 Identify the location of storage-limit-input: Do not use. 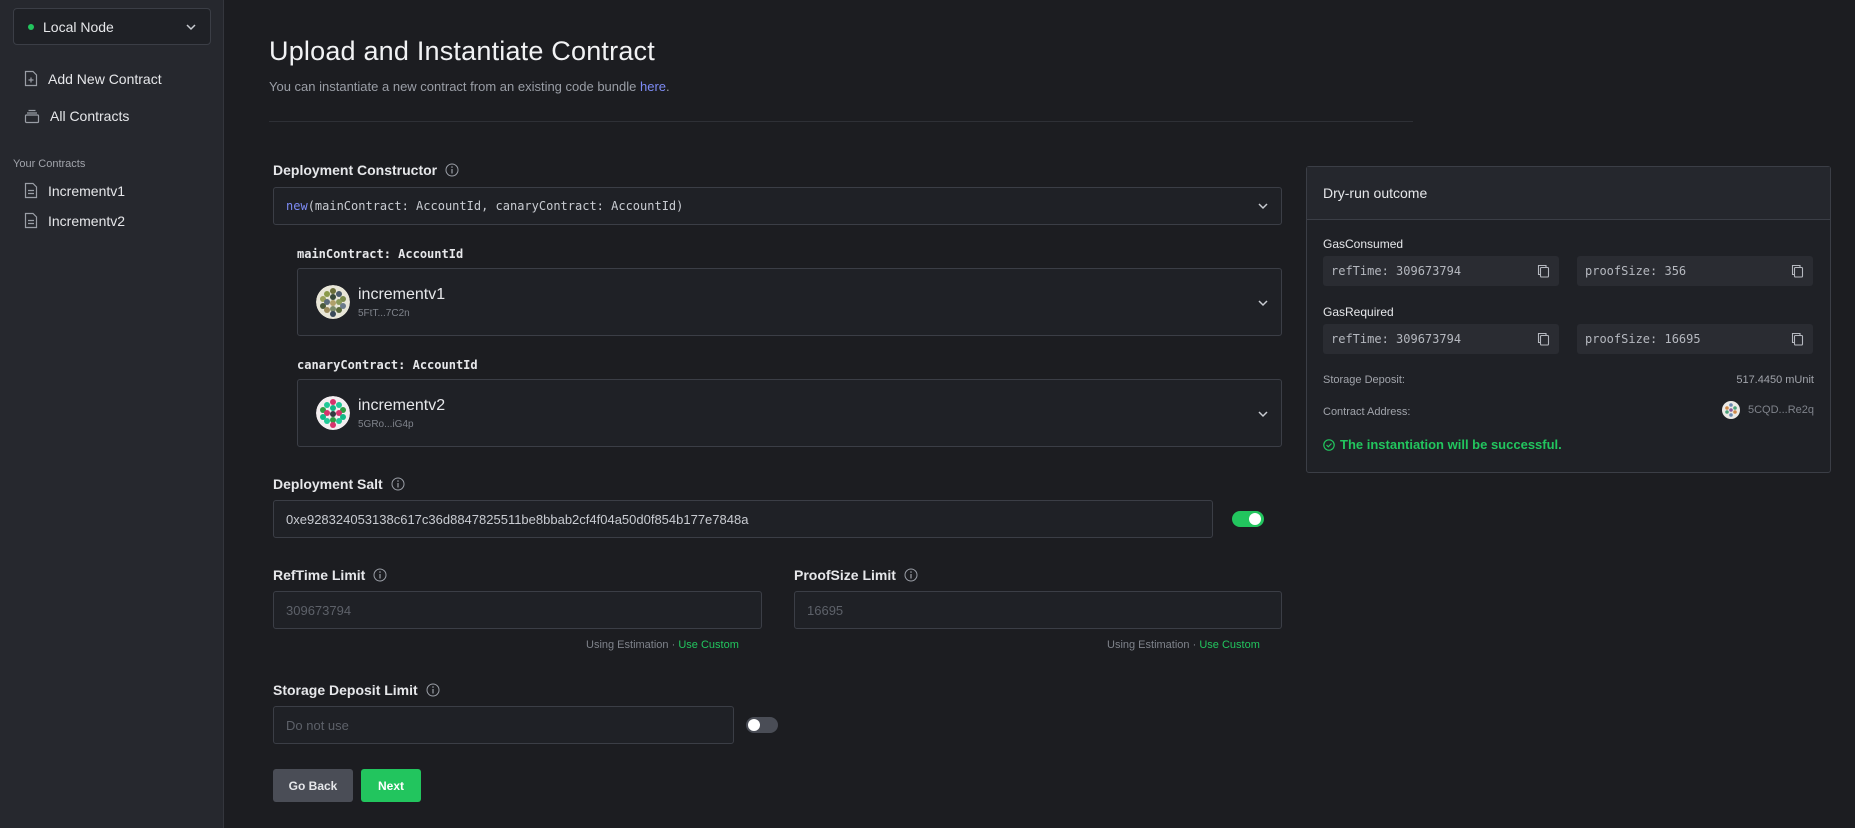
(503, 725).